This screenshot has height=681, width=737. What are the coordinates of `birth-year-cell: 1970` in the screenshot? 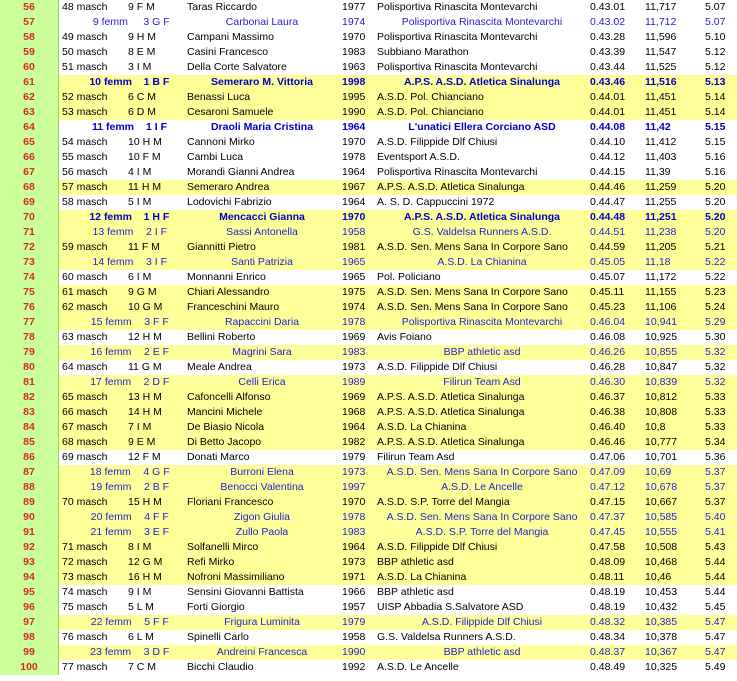 It's located at (354, 37).